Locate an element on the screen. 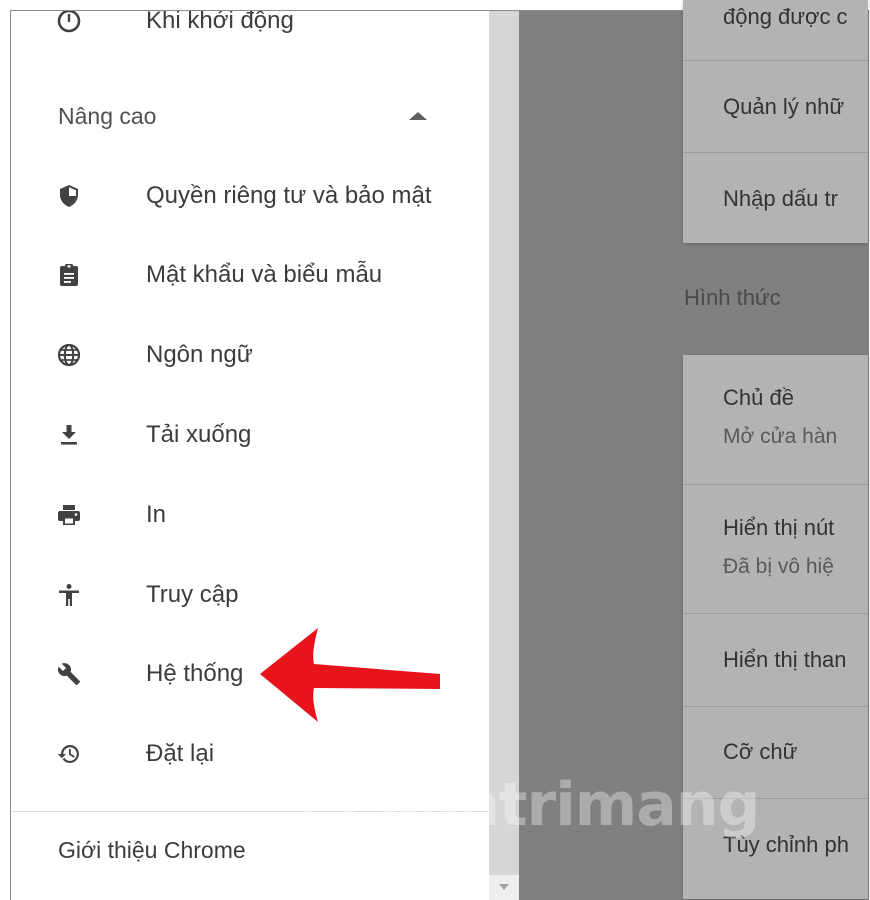 The image size is (870, 900). sidebar-item-label: Khi khởi động is located at coordinates (220, 22).